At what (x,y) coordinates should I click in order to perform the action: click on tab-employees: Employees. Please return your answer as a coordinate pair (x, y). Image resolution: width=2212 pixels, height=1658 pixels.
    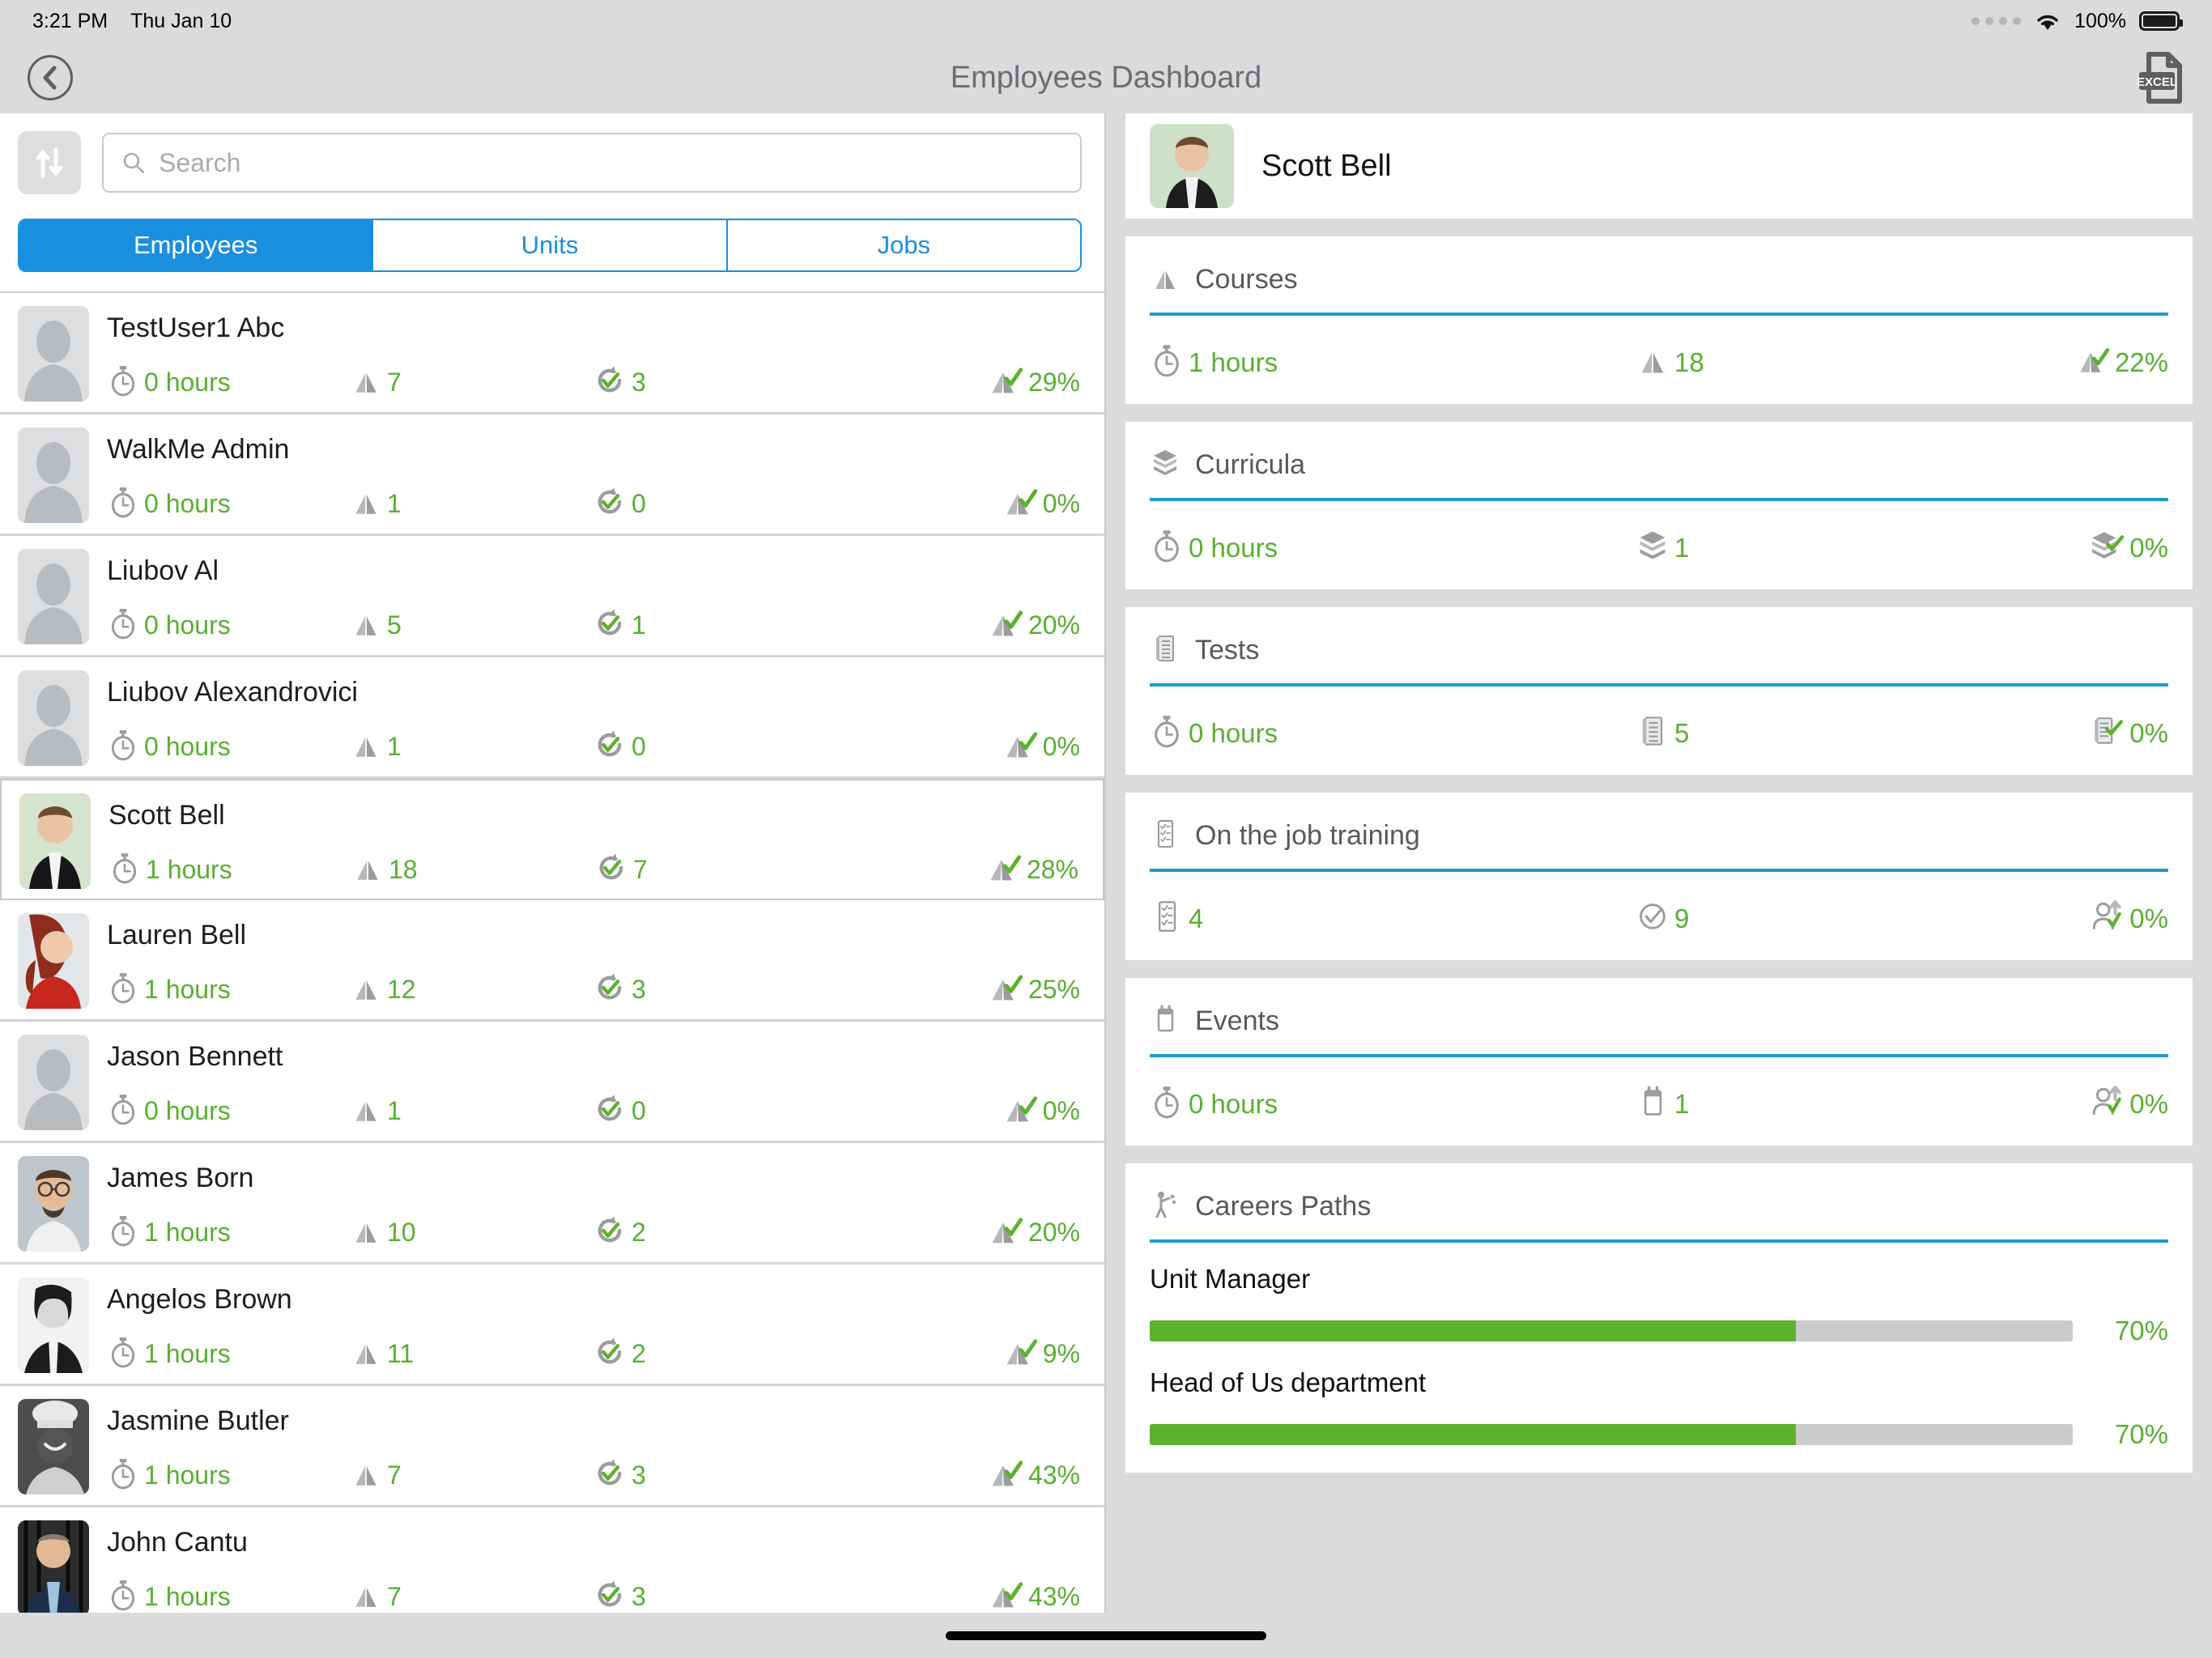
    Looking at the image, I should click on (197, 245).